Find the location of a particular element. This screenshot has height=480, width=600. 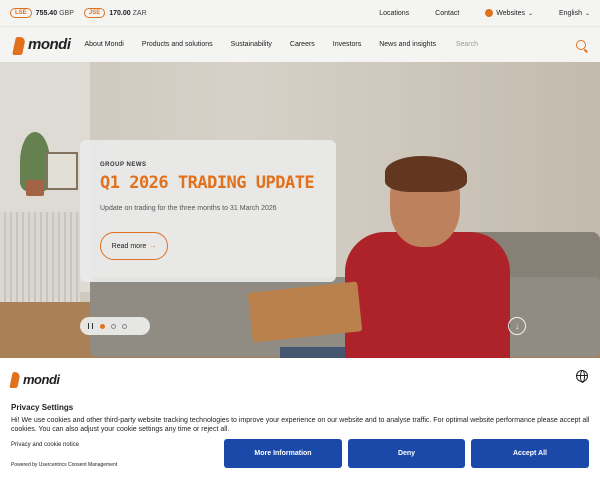

carousel-controls is located at coordinates (115, 326).